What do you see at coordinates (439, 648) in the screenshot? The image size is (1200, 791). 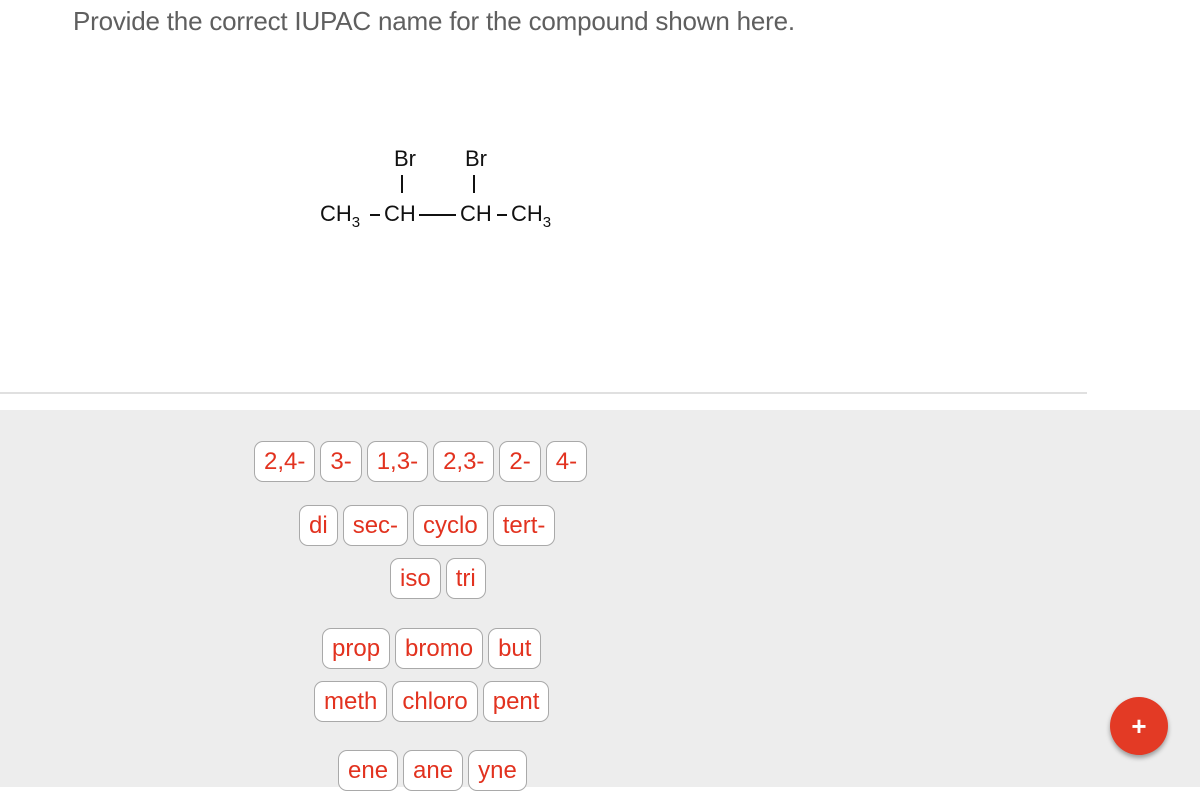 I see `answer-tile: bromo` at bounding box center [439, 648].